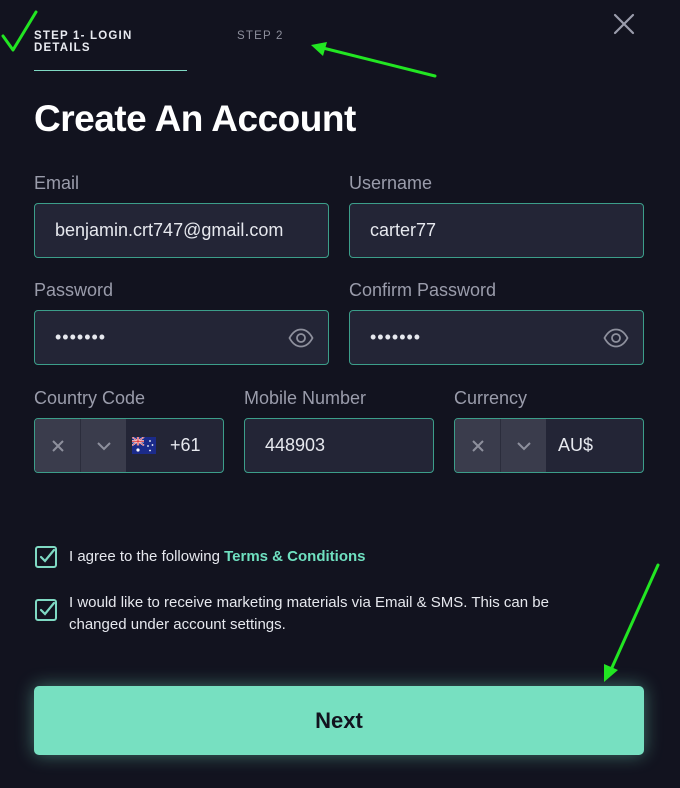  What do you see at coordinates (90, 398) in the screenshot?
I see `country-code-label: Country Code` at bounding box center [90, 398].